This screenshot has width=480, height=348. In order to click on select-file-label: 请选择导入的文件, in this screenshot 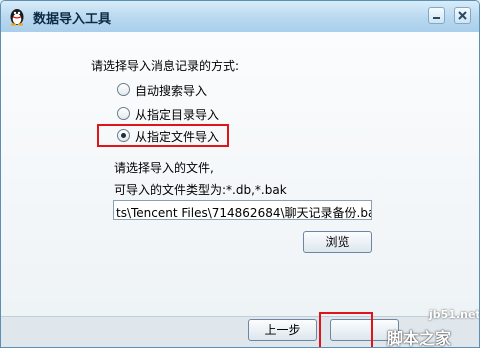, I will do `click(164, 168)`.